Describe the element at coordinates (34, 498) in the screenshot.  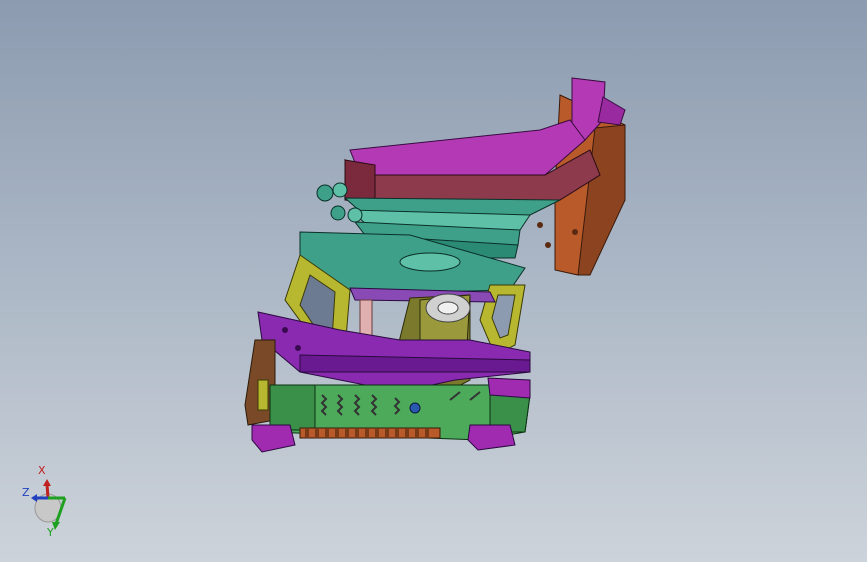
I see `z-axis-head` at that location.